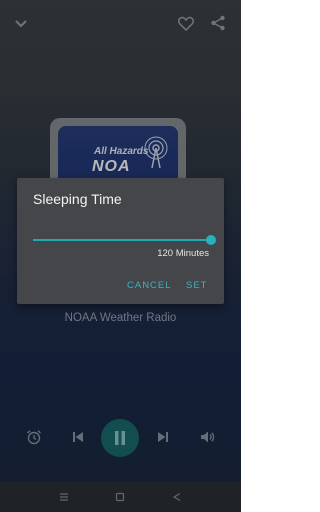 The image size is (320, 512). Describe the element at coordinates (211, 240) in the screenshot. I see `slider-thumb` at that location.